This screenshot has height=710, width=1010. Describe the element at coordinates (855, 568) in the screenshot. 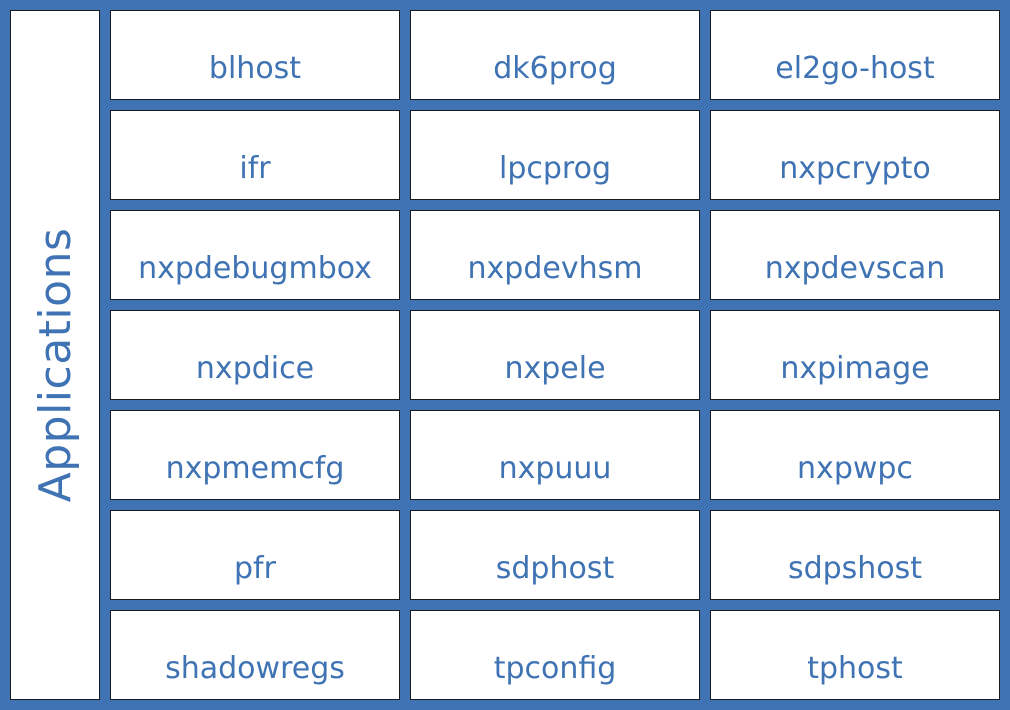

I see `app-label: sdpshost` at that location.